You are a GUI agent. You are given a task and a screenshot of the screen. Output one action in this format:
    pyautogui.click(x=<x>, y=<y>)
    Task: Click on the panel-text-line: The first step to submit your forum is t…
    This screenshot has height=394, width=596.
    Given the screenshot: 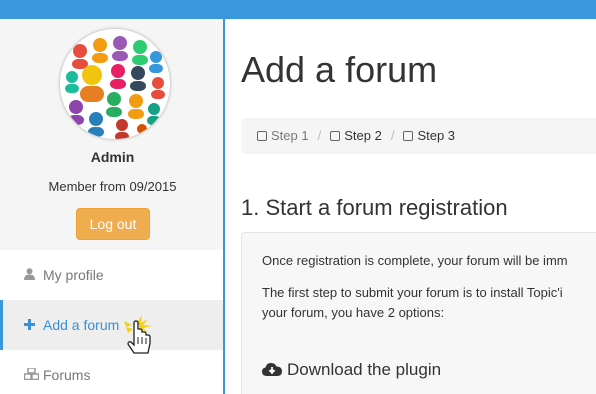 What is the action you would take?
    pyautogui.click(x=412, y=292)
    